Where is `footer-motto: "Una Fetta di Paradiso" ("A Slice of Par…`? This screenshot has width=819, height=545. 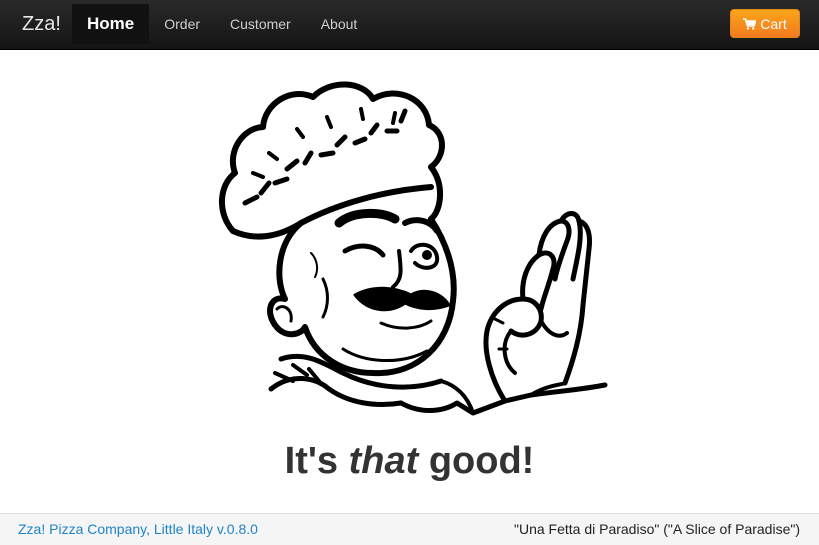
footer-motto: "Una Fetta di Paradiso" ("A Slice of Par… is located at coordinates (656, 529).